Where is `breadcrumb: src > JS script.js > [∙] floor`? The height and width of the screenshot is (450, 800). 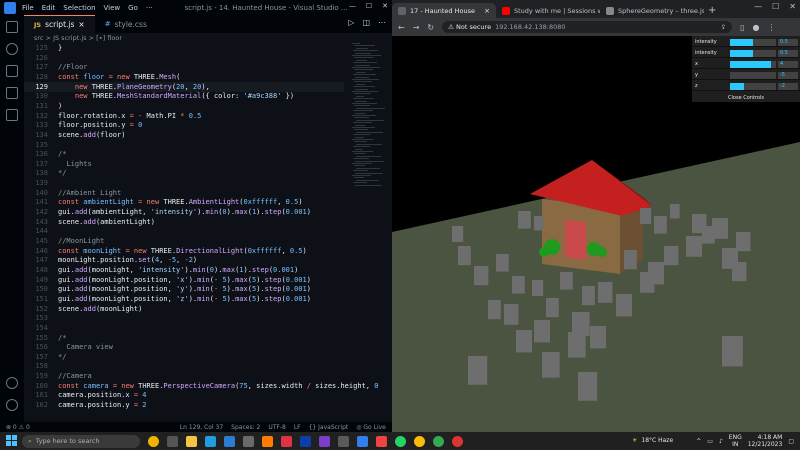 breadcrumb: src > JS script.js > [∙] floor is located at coordinates (208, 38).